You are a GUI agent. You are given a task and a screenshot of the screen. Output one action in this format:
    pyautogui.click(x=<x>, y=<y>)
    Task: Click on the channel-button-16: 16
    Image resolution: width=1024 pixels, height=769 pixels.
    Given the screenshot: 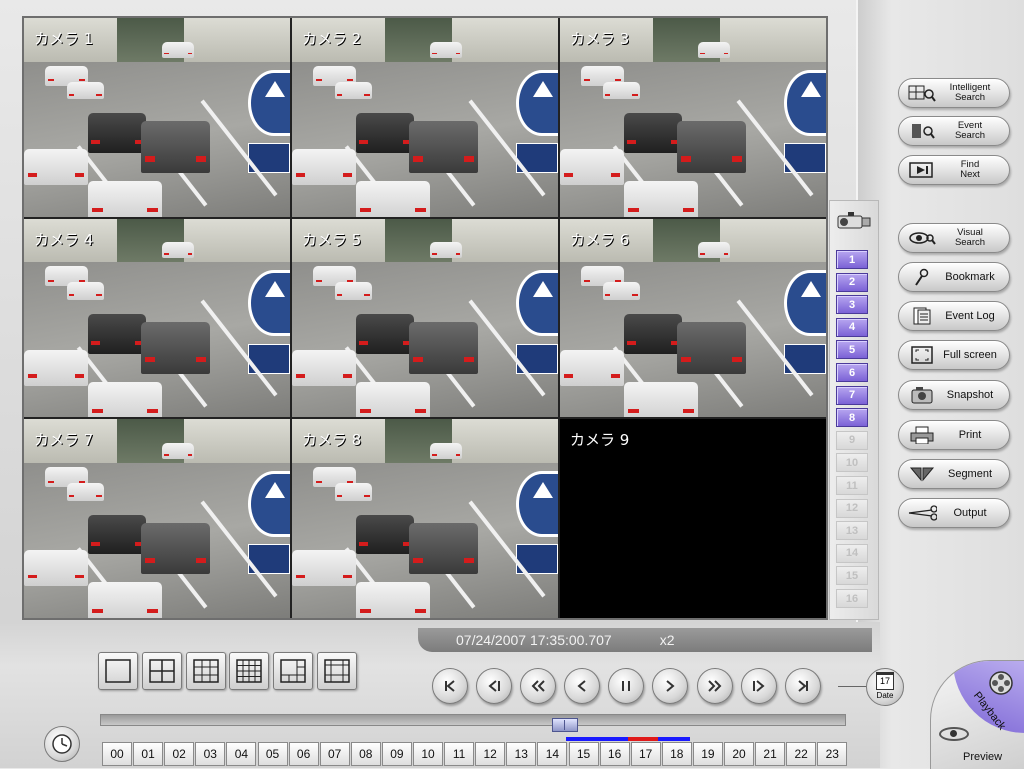 What is the action you would take?
    pyautogui.click(x=852, y=598)
    